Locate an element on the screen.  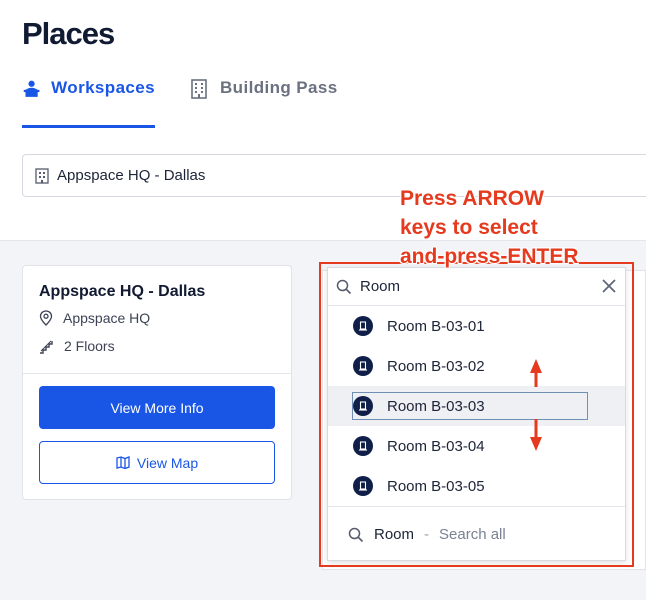
result-item: Room B-03-04 is located at coordinates (476, 446).